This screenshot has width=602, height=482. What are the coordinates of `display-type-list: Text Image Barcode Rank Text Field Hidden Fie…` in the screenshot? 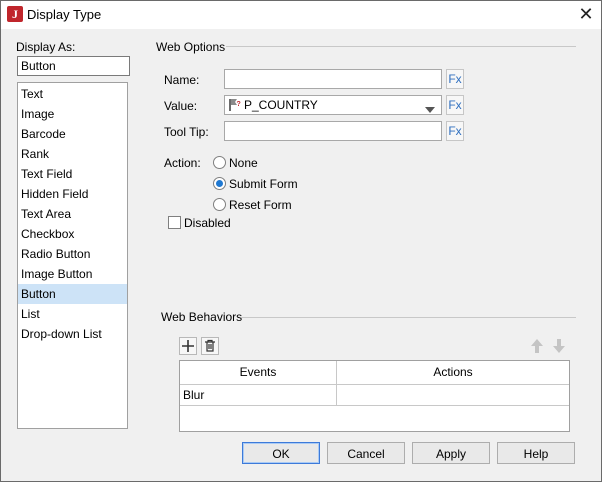 It's located at (72, 255).